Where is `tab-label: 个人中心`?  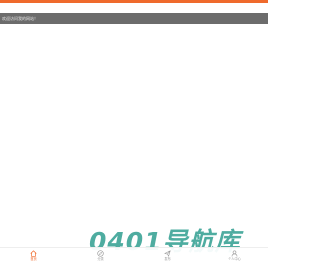 tab-label: 个人中心 is located at coordinates (234, 259).